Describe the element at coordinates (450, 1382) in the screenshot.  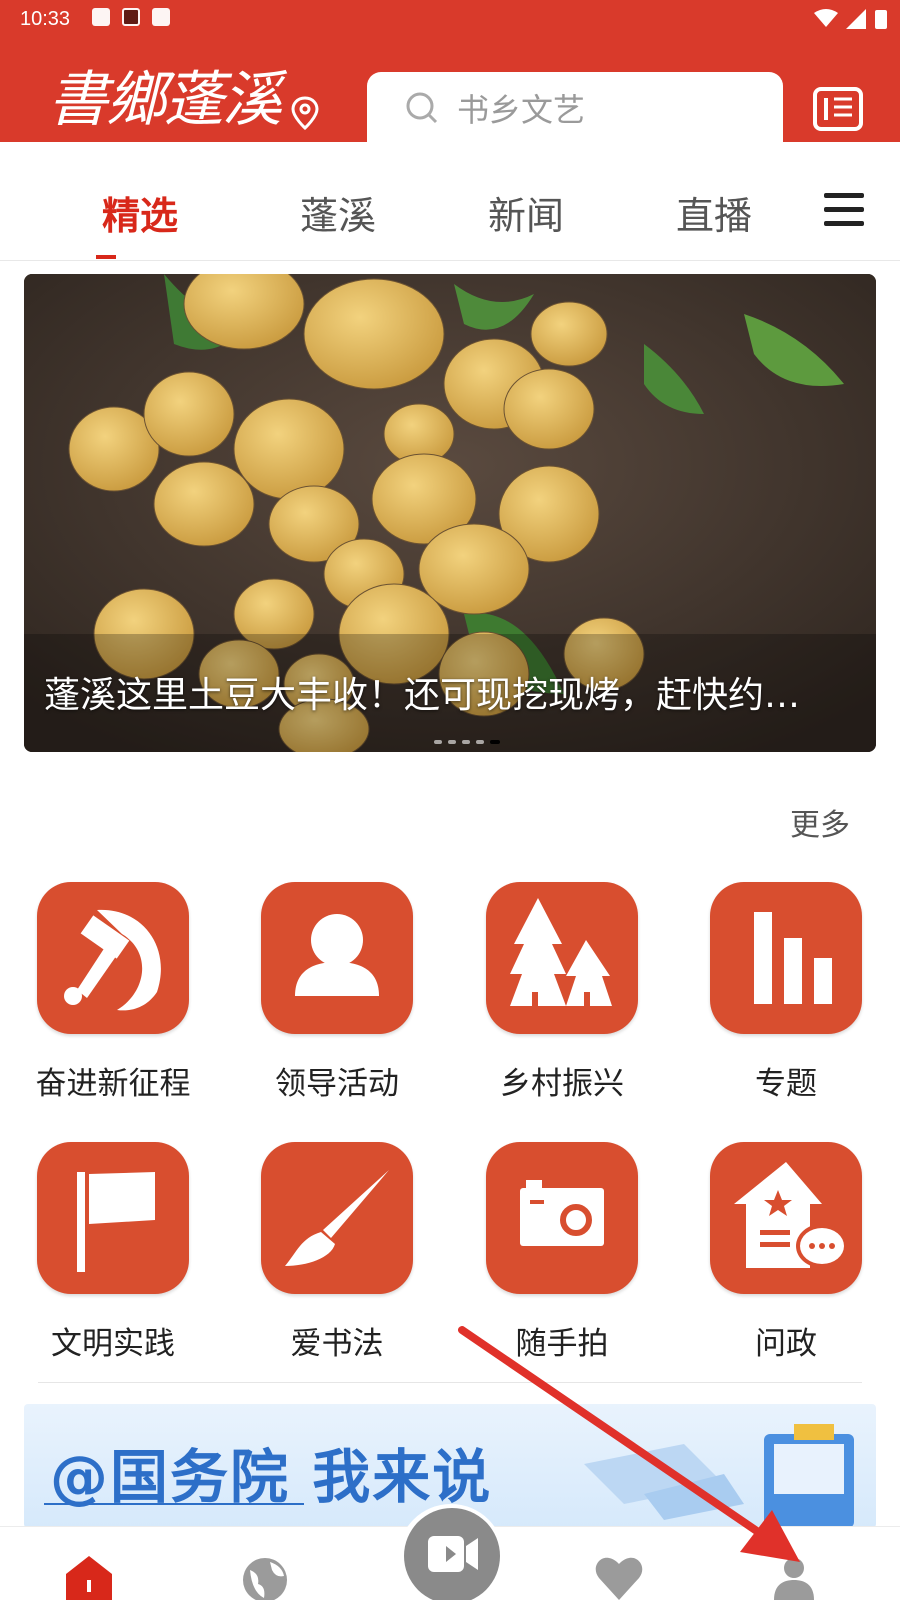
I see `section-divider` at that location.